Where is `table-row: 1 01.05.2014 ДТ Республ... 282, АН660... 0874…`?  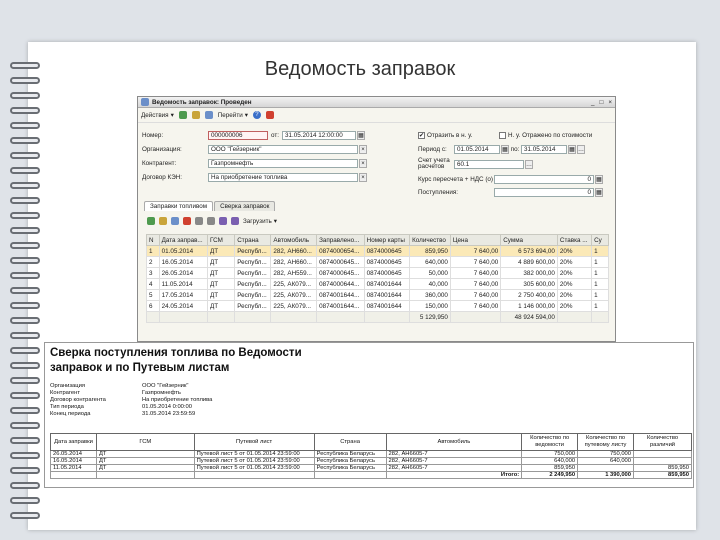 table-row: 1 01.05.2014 ДТ Республ... 282, АН660... 0874… is located at coordinates (377, 251).